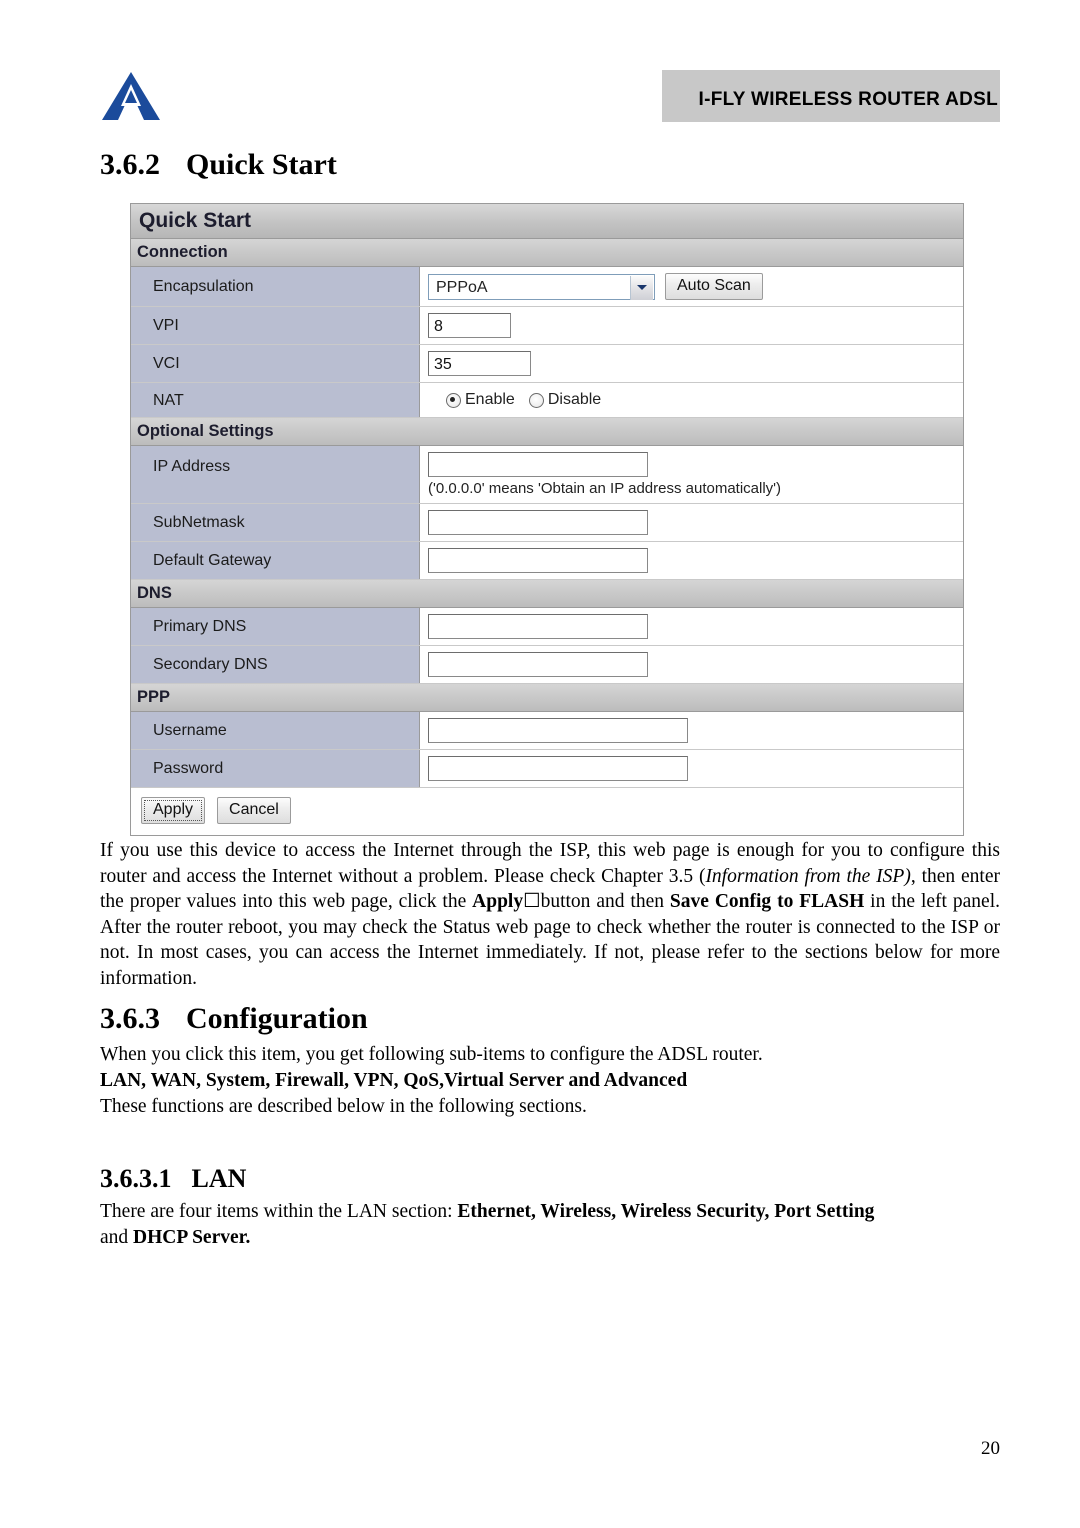 The image size is (1080, 1528). Describe the element at coordinates (117, 1237) in the screenshot. I see `lan-para-part2: and` at that location.